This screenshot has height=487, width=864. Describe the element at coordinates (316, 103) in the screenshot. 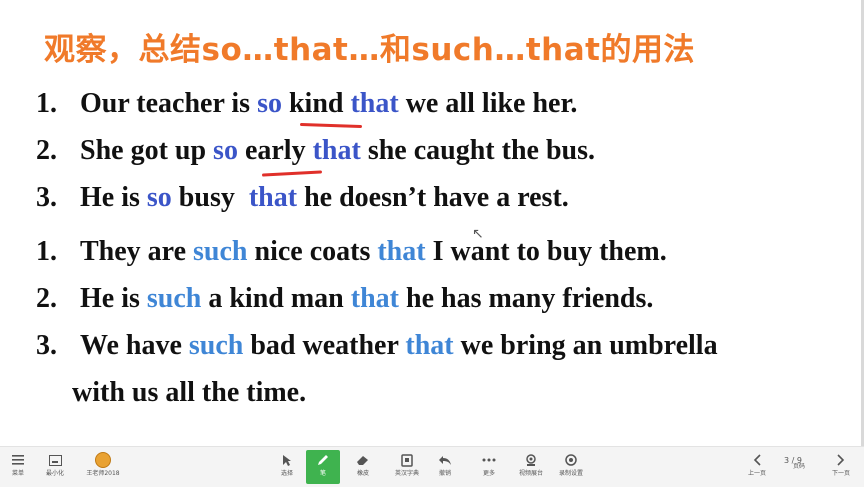

I see `sentence-text: kind` at that location.